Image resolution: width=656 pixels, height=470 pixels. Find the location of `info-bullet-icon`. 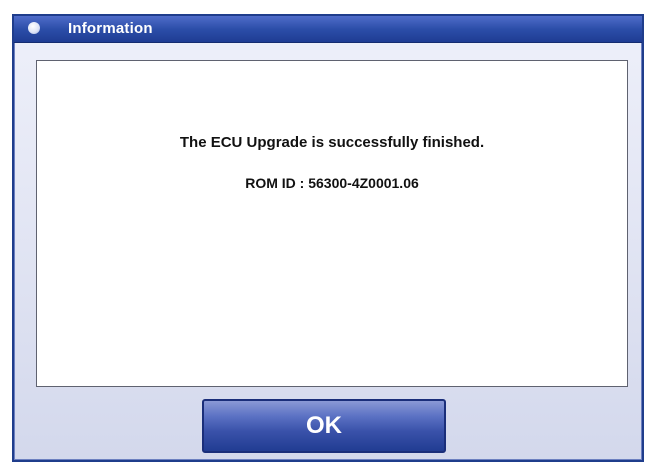

info-bullet-icon is located at coordinates (34, 28).